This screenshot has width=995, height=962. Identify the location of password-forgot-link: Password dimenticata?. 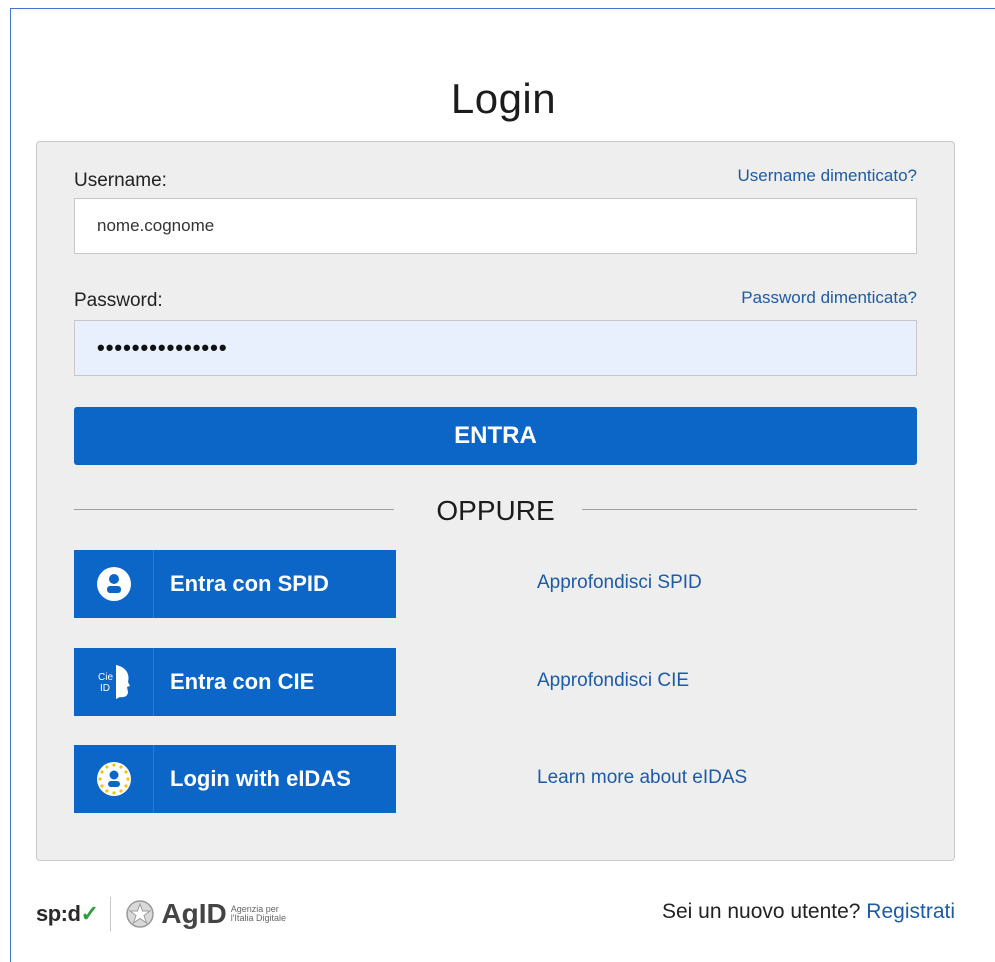
(829, 298).